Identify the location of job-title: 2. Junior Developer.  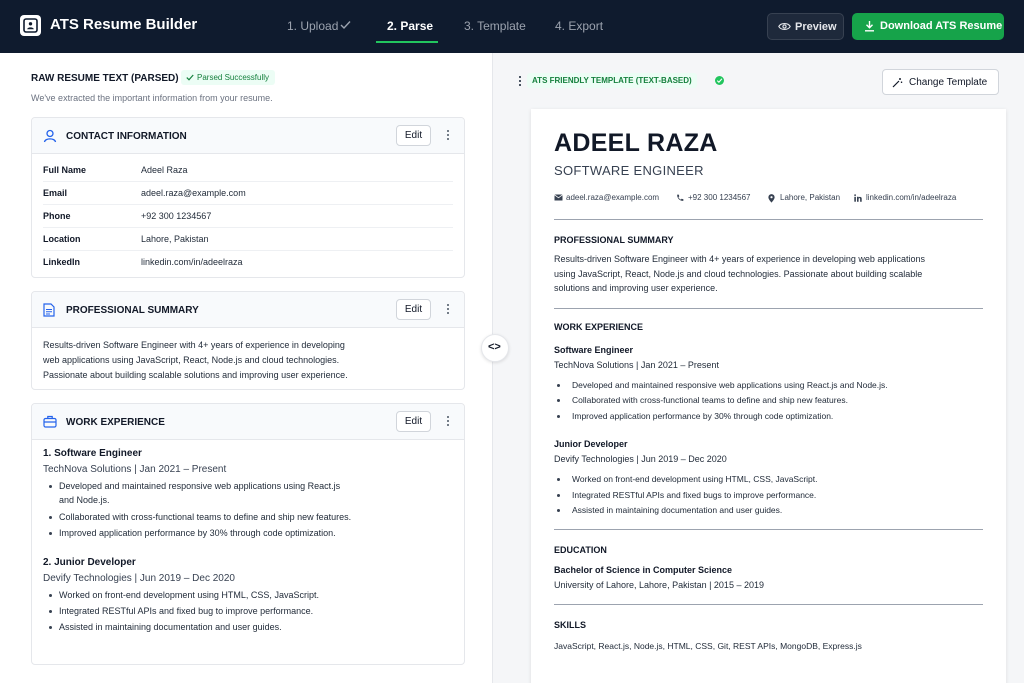
(89, 562).